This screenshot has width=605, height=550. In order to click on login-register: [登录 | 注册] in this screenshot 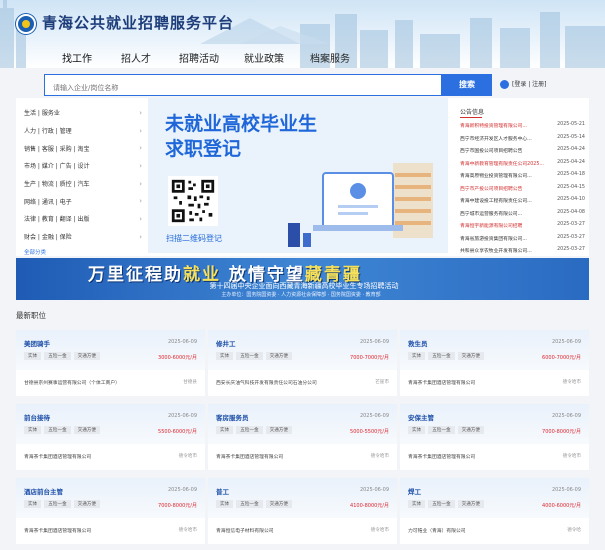, I will do `click(523, 85)`.